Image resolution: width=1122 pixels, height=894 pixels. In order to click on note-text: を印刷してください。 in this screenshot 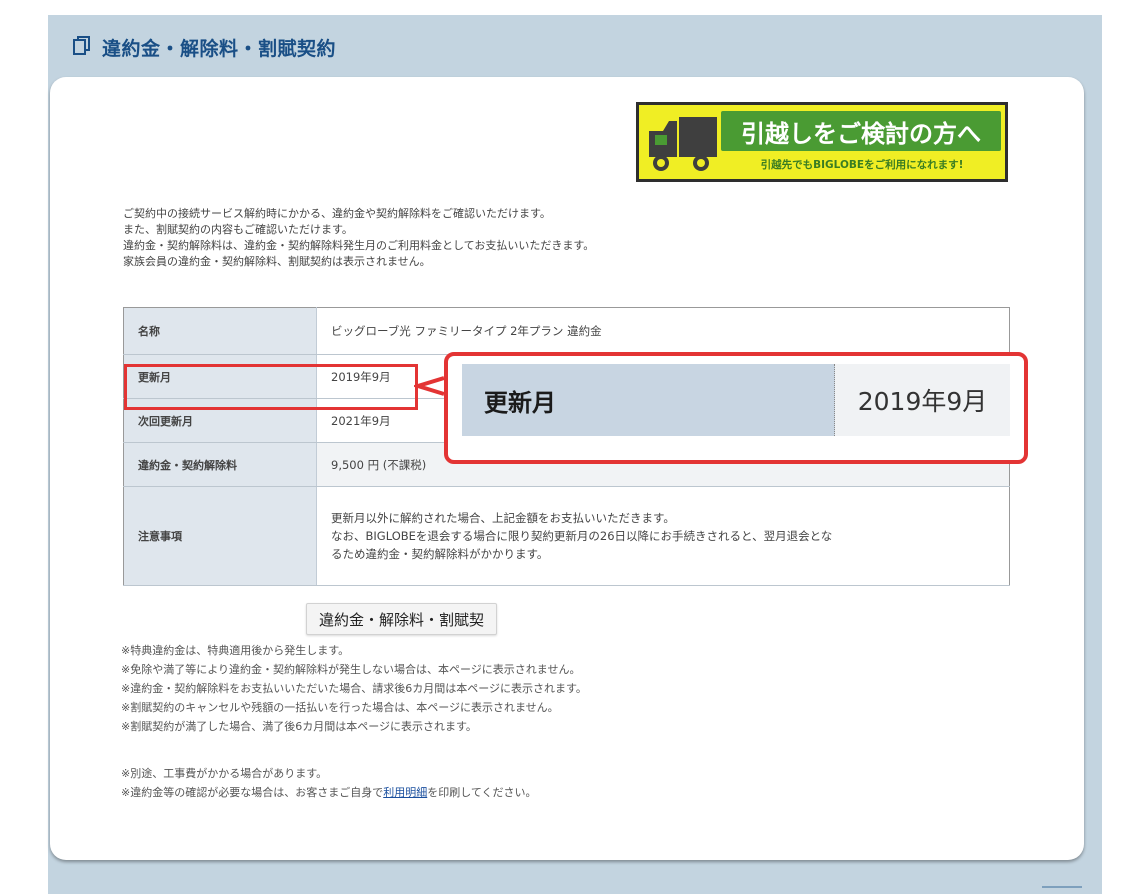, I will do `click(482, 792)`.